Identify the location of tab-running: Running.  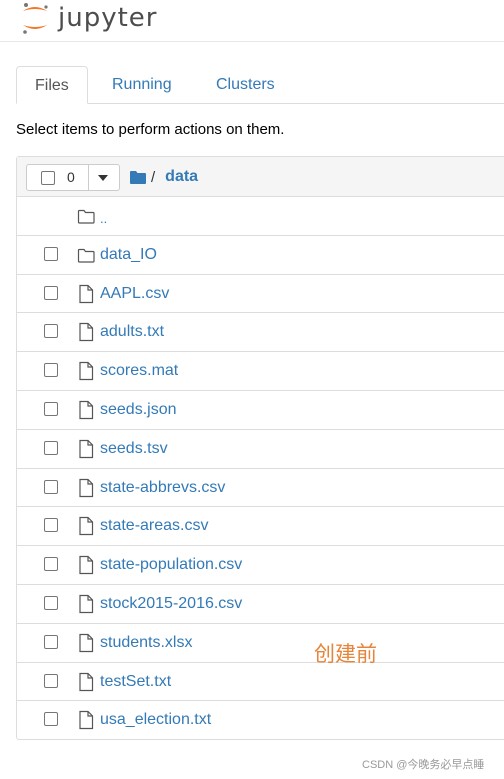
(142, 85).